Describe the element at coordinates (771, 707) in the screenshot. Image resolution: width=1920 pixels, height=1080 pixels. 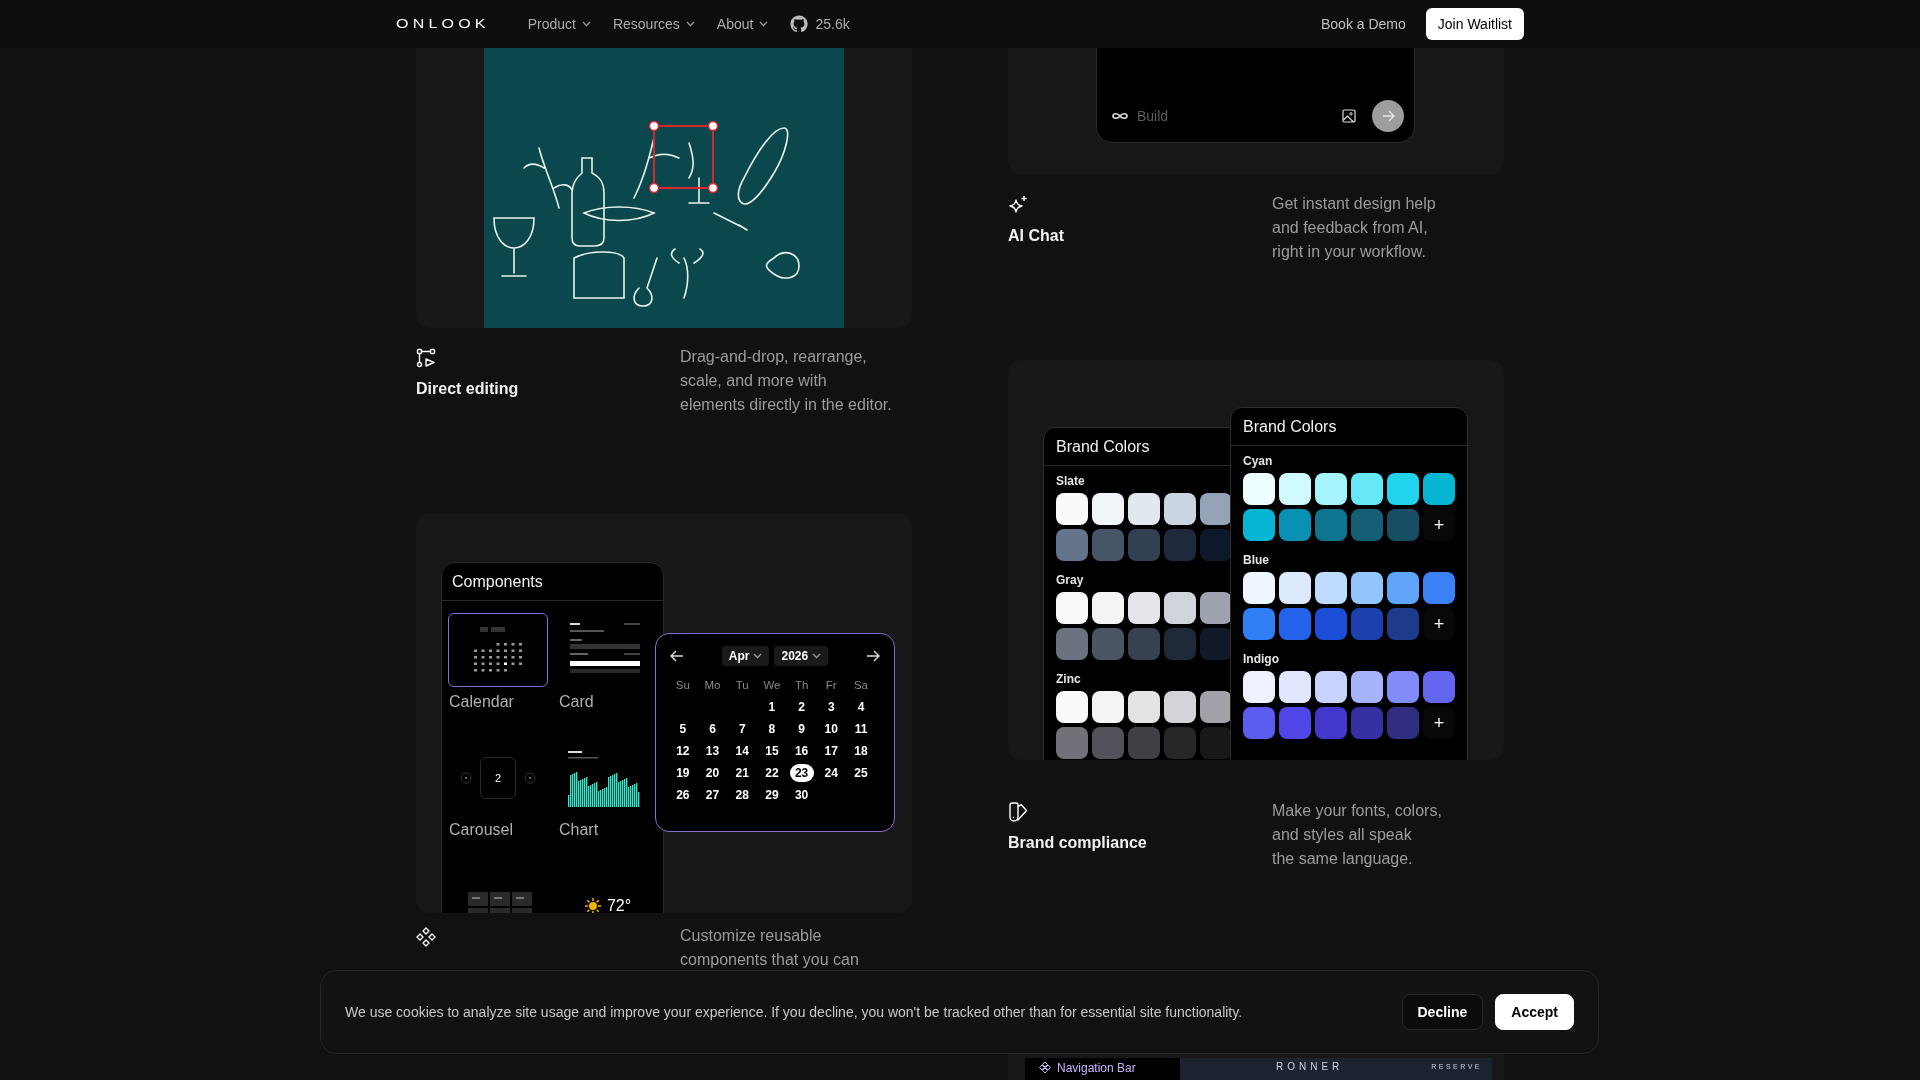
I see `calendar-day: 1` at that location.